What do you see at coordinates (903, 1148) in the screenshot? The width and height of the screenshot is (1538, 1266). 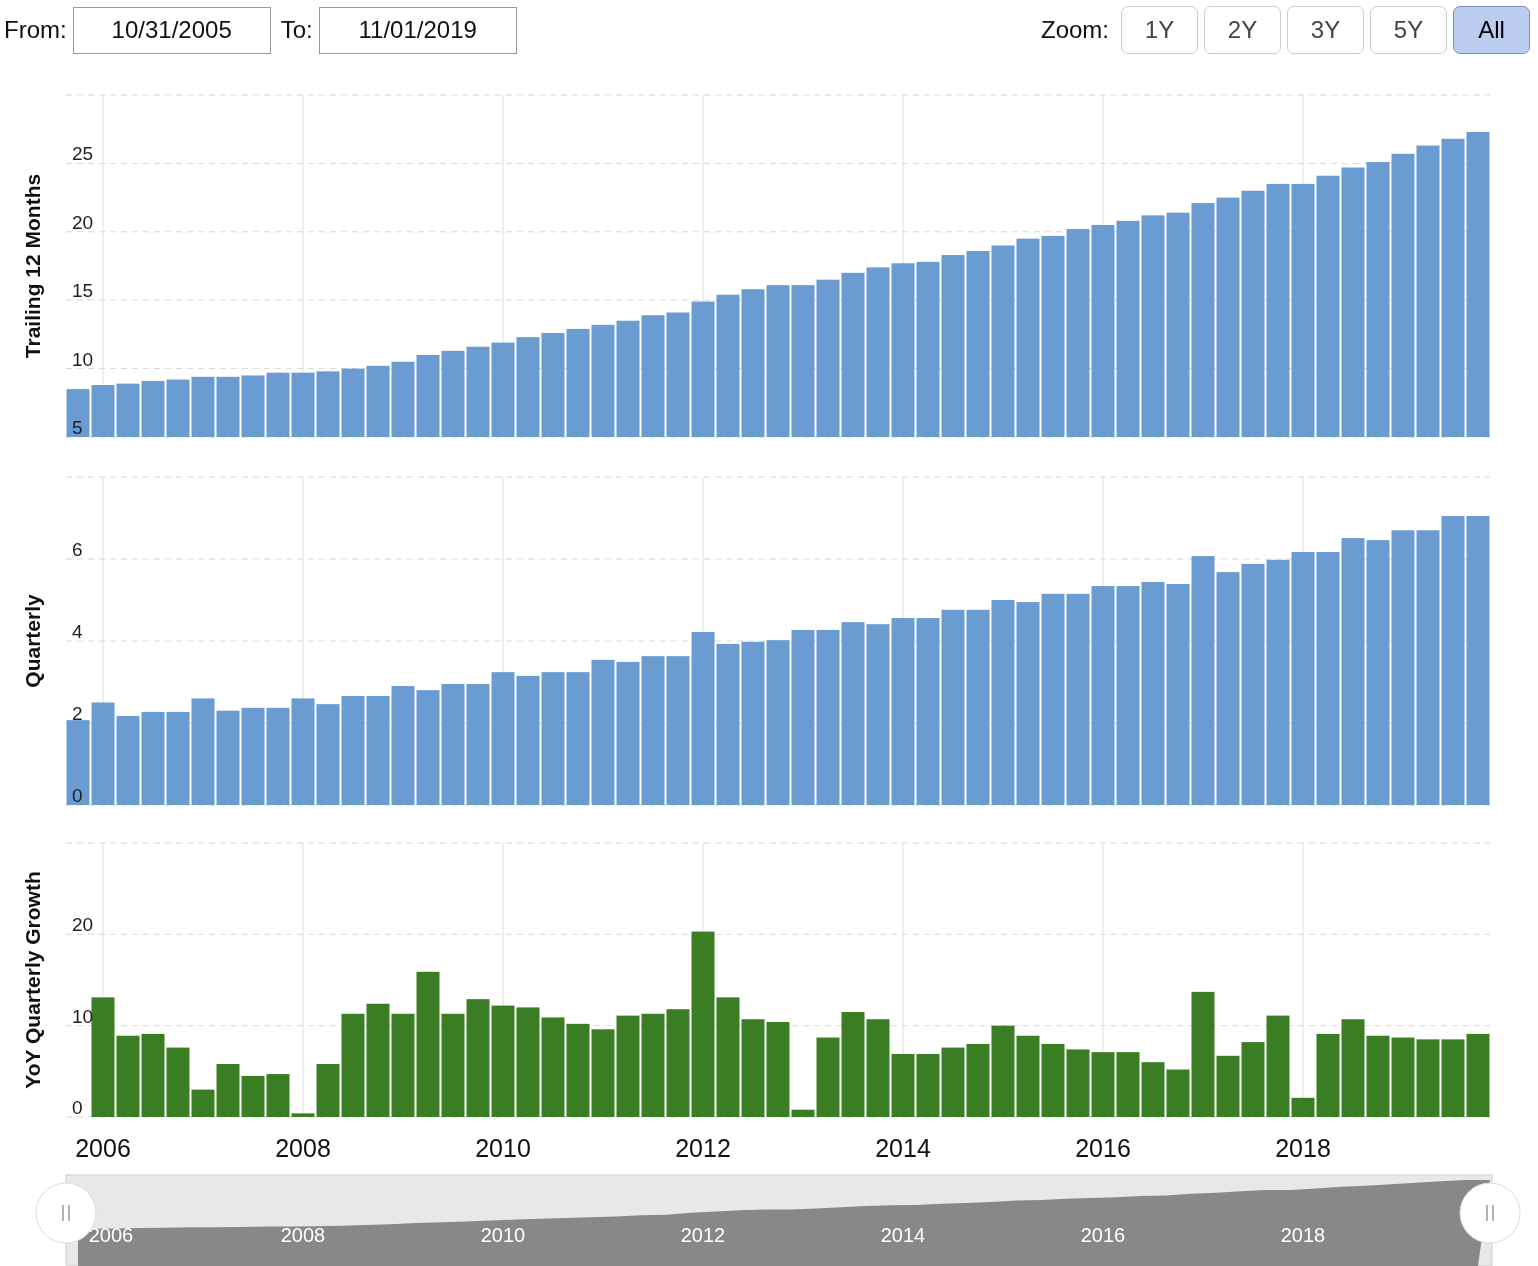 I see `axis-tick-label: 2014` at bounding box center [903, 1148].